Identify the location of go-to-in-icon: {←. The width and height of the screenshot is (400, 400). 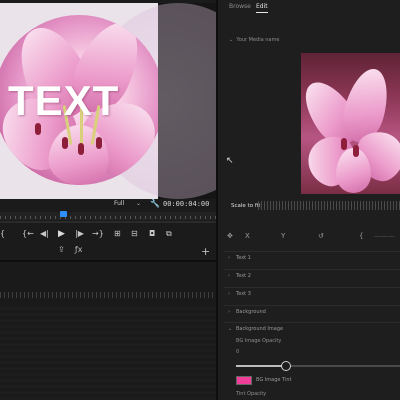
(28, 233).